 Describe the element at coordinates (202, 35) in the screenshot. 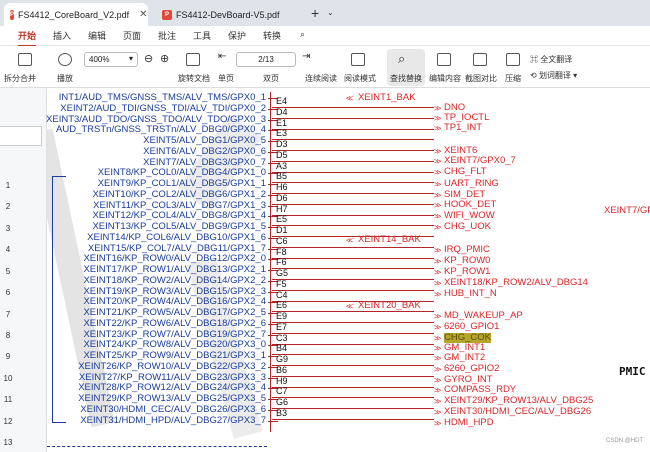

I see `menu-tools: 工具` at that location.